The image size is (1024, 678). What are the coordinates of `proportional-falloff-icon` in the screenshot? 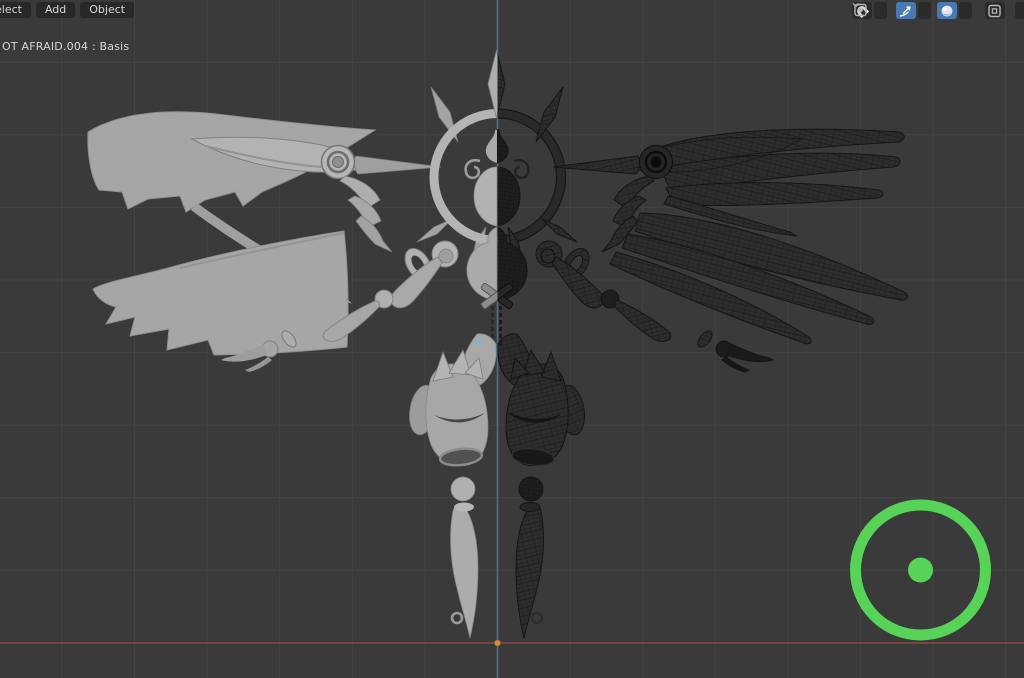 It's located at (947, 11).